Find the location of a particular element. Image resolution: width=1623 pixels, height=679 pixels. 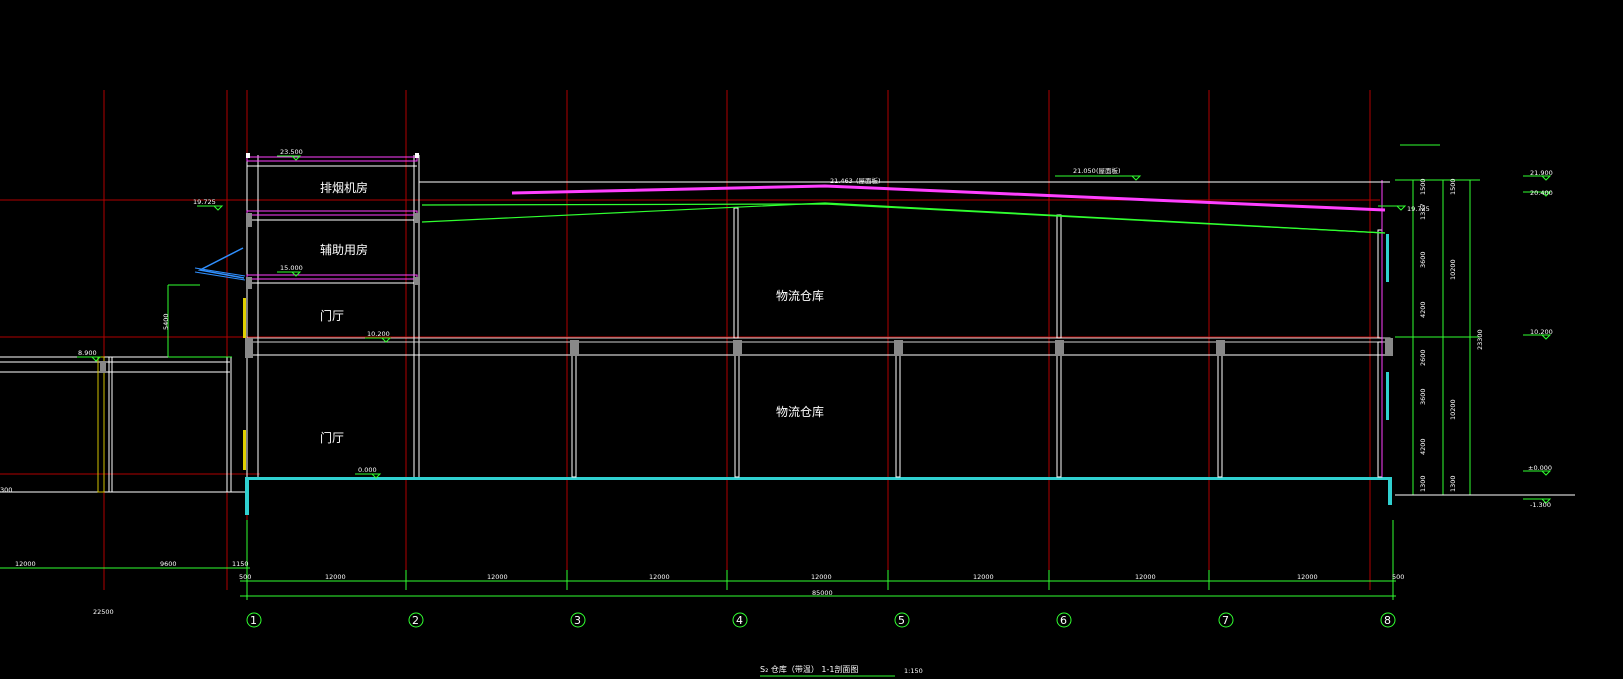

tower-block is located at coordinates (307, 316).